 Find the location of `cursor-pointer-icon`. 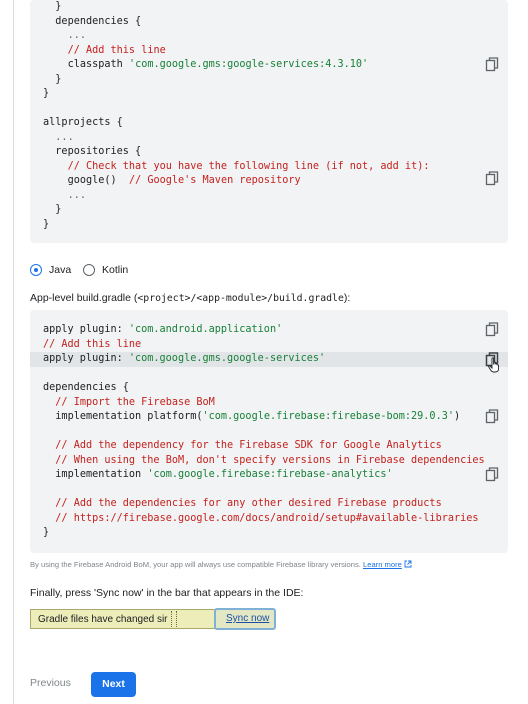

cursor-pointer-icon is located at coordinates (494, 365).